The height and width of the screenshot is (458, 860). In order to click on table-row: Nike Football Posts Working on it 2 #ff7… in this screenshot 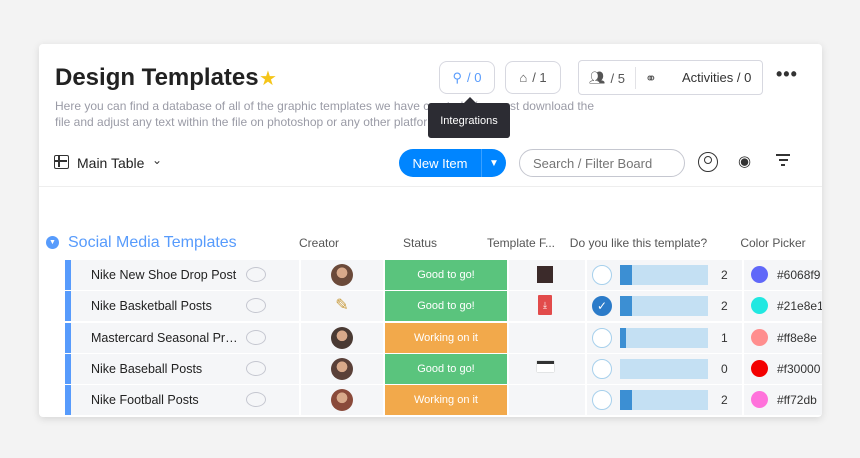, I will do `click(443, 400)`.